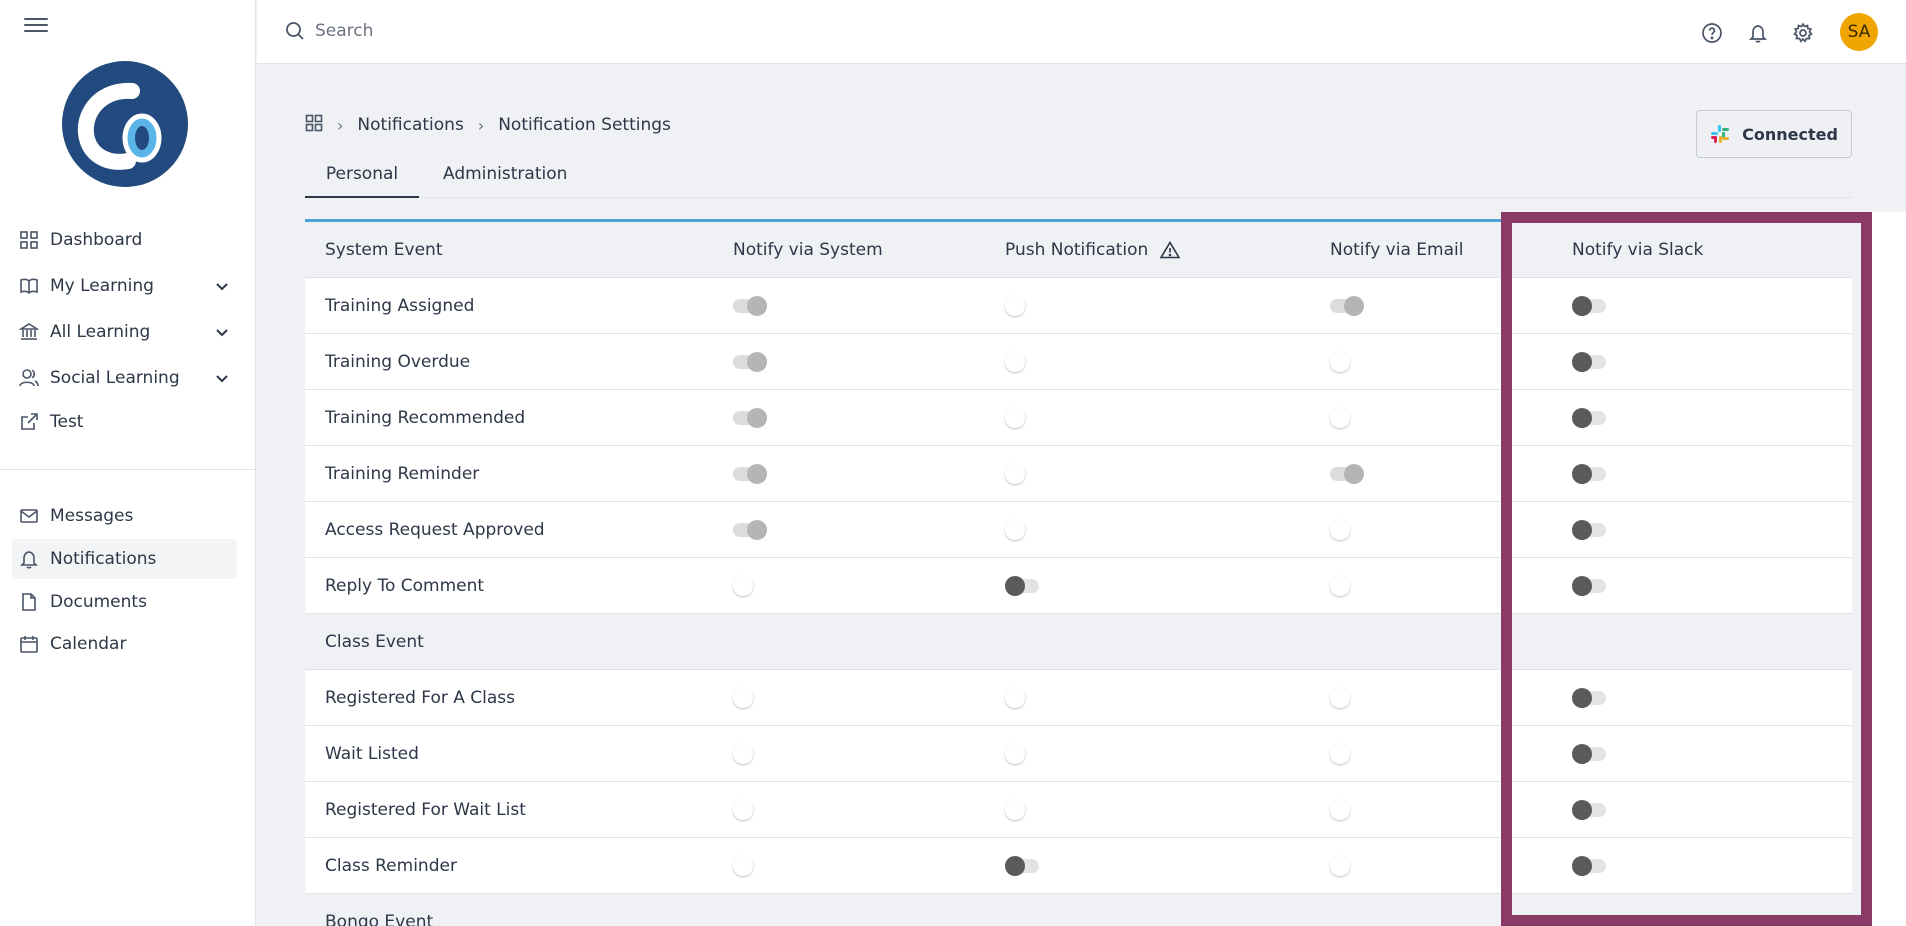 Image resolution: width=1906 pixels, height=926 pixels. What do you see at coordinates (340, 125) in the screenshot?
I see `chevron-right-icon: ›` at bounding box center [340, 125].